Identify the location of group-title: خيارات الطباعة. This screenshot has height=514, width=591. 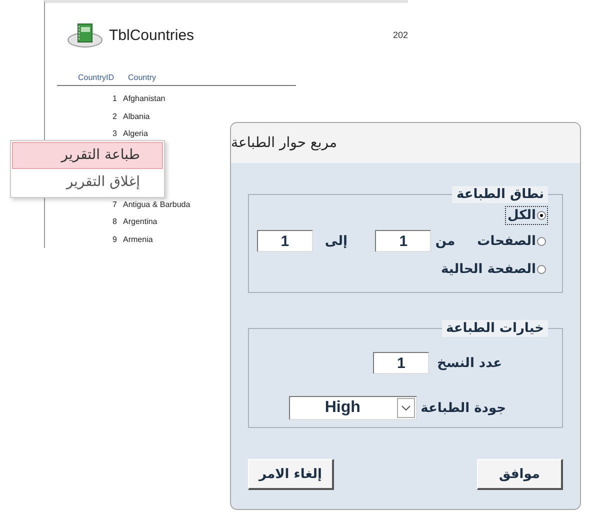
(495, 328).